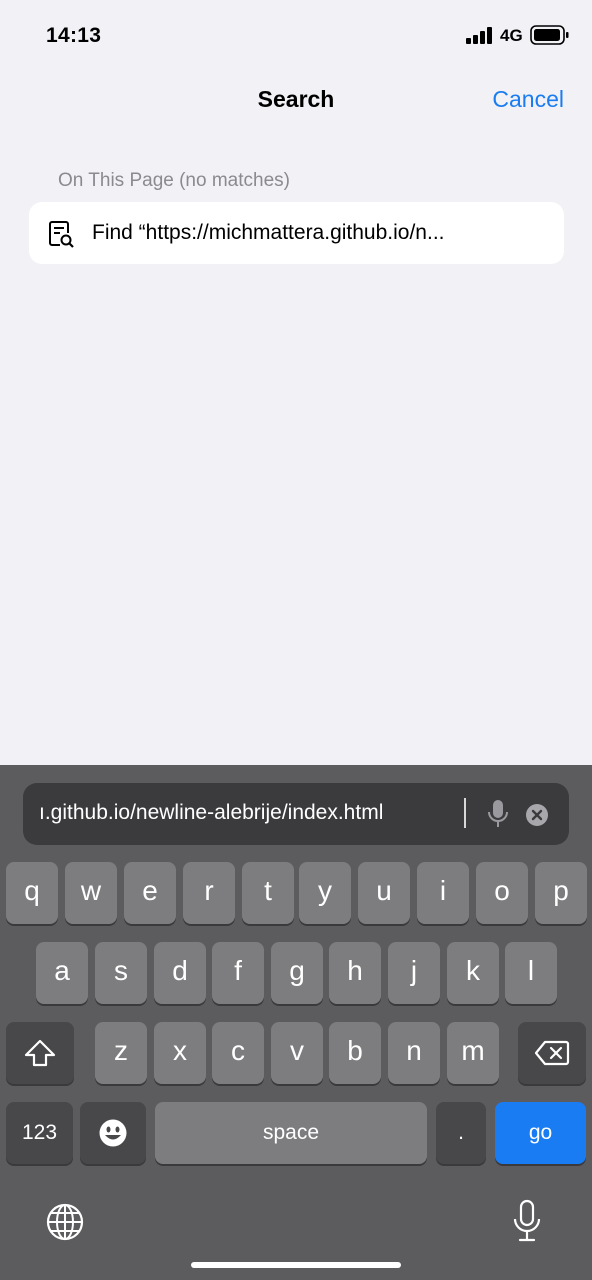 The image size is (592, 1280). I want to click on cancel-button: Cancel, so click(528, 99).